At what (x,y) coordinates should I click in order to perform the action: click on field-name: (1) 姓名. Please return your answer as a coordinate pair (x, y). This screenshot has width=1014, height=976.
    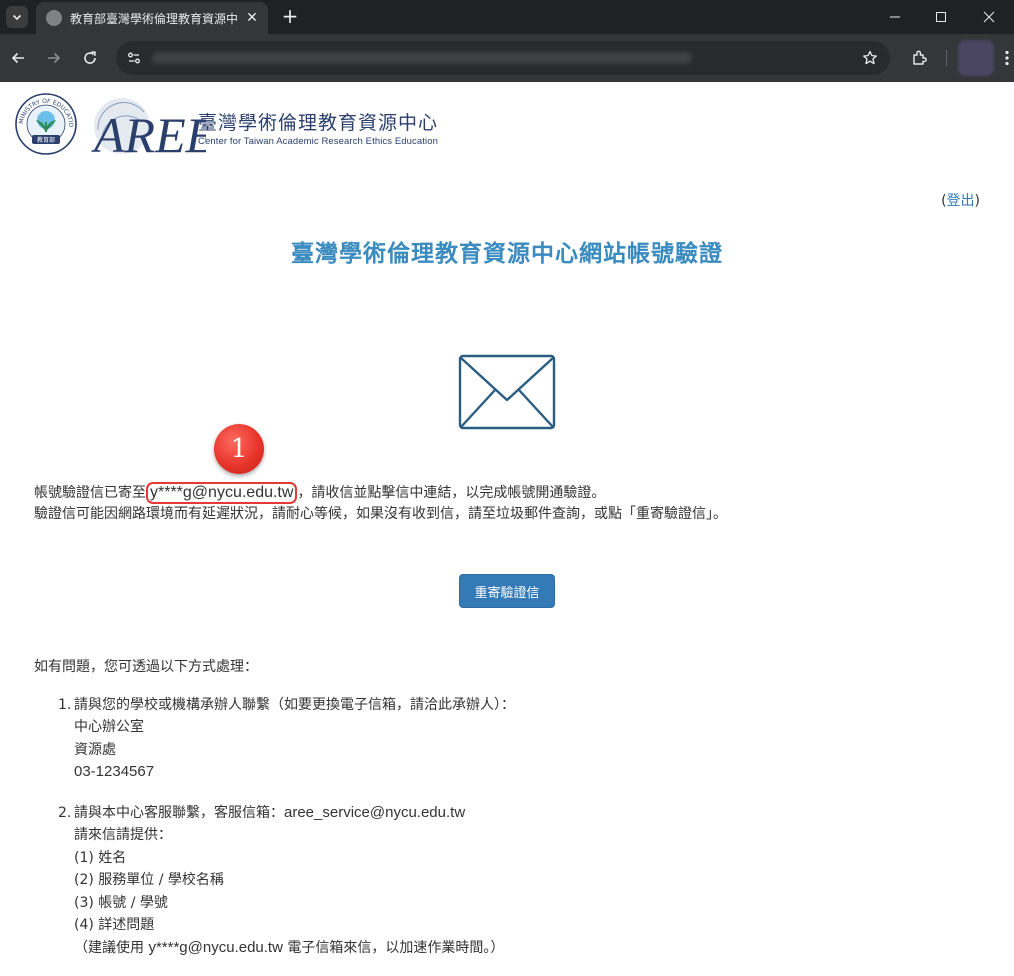
    Looking at the image, I should click on (100, 857).